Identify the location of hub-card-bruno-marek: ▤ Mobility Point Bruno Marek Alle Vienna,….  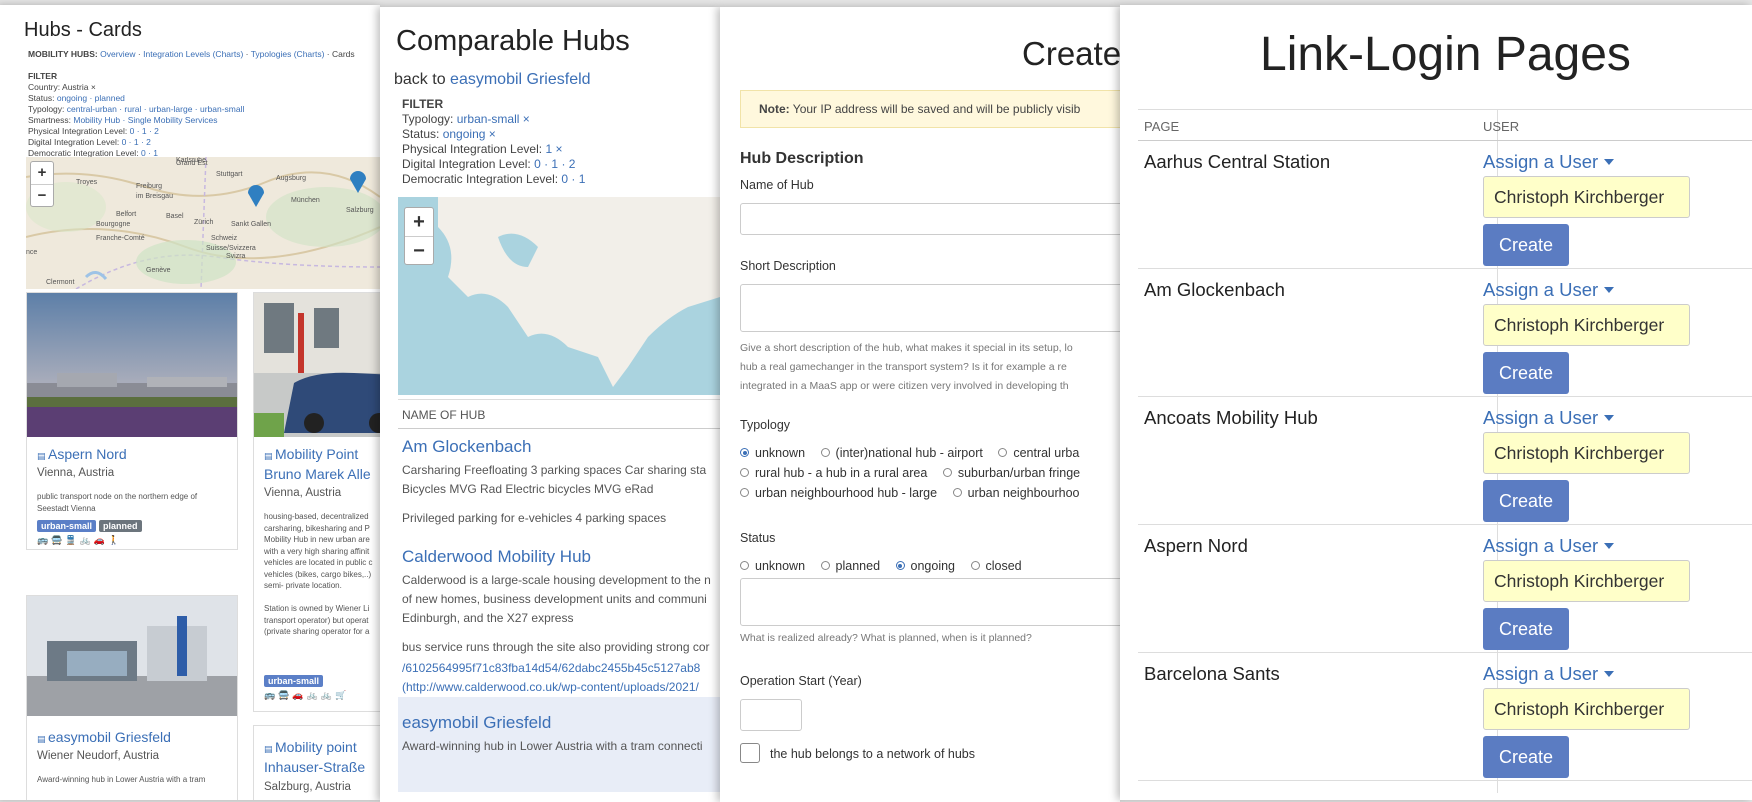
(316, 502).